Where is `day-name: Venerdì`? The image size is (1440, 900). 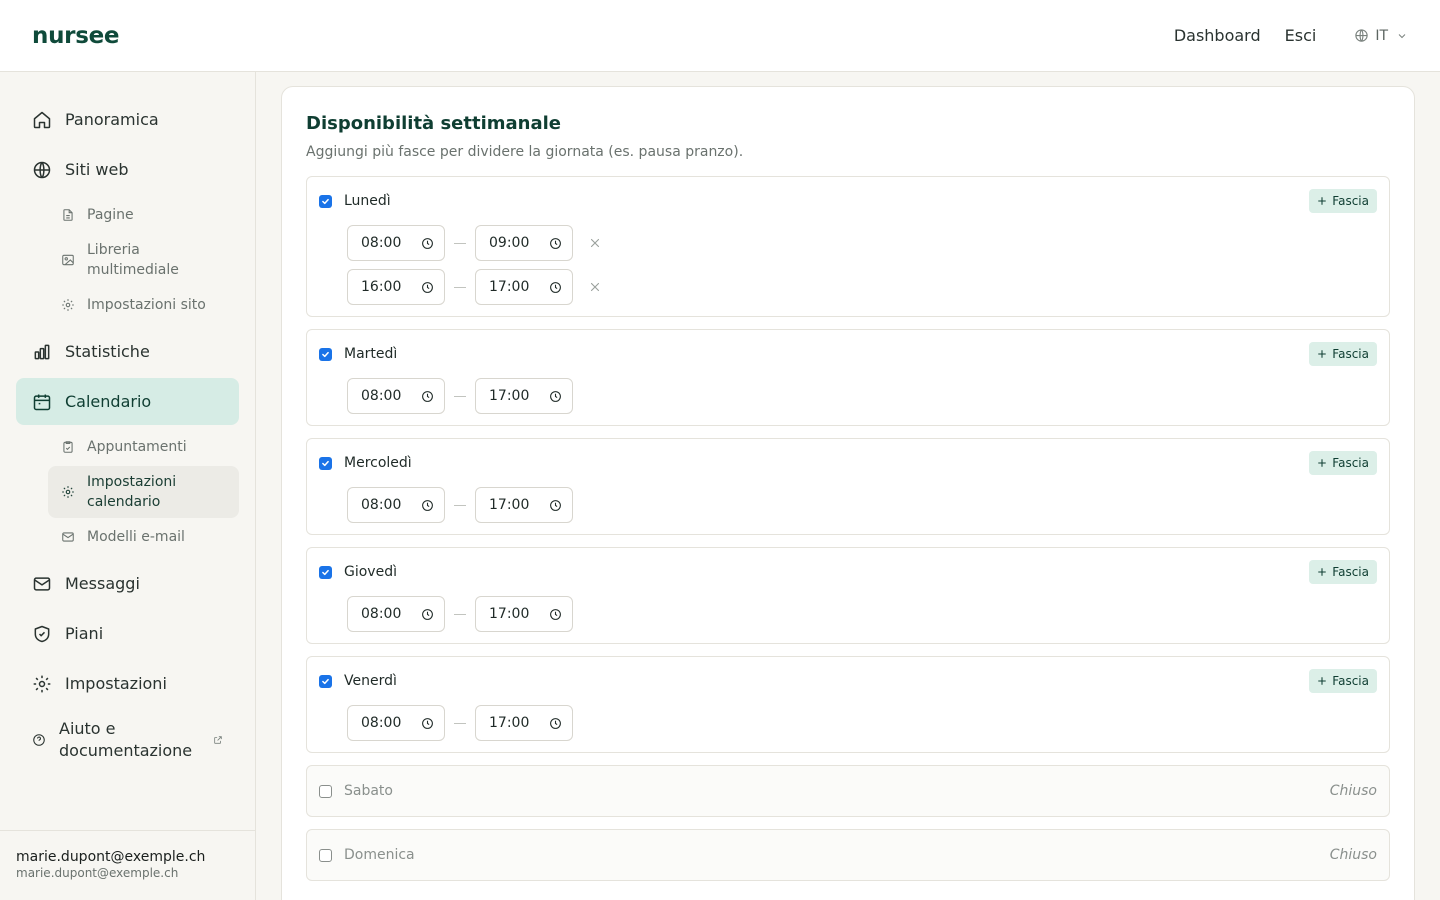 day-name: Venerdì is located at coordinates (370, 681).